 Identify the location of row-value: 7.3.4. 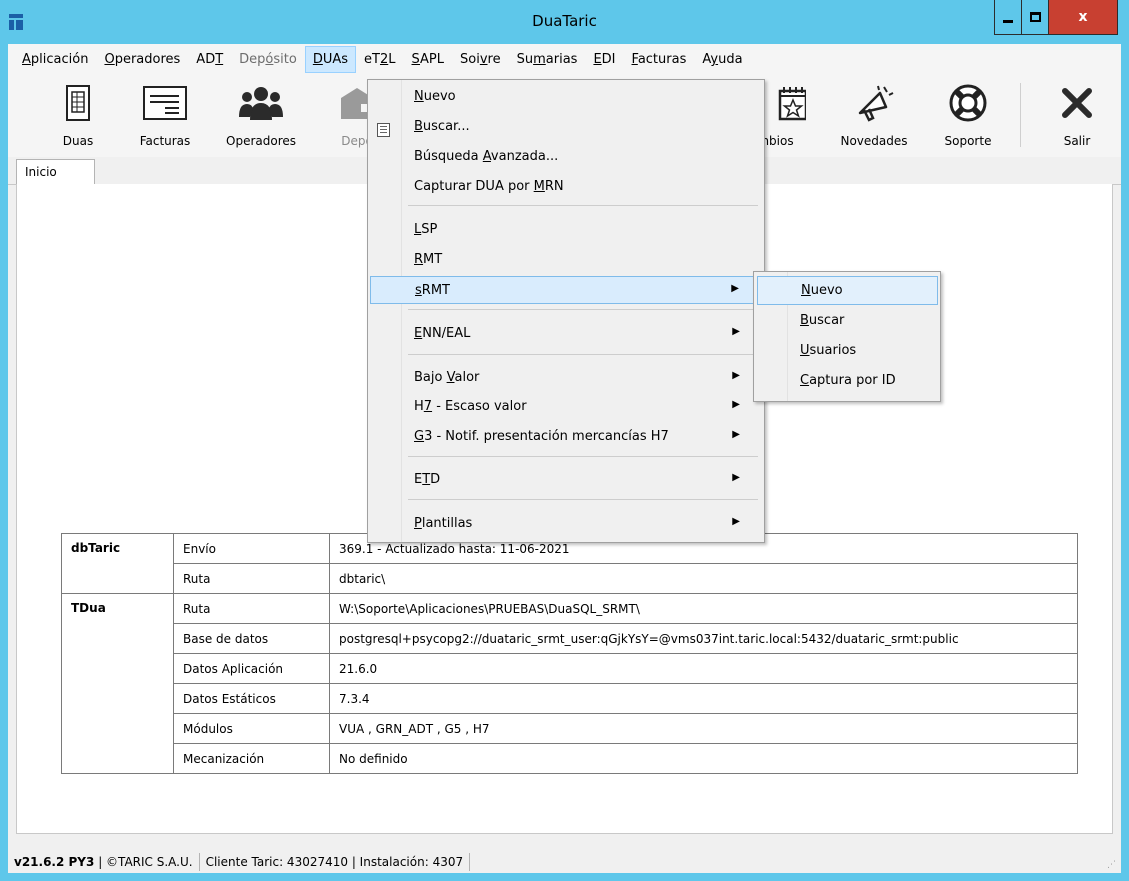
(703, 698).